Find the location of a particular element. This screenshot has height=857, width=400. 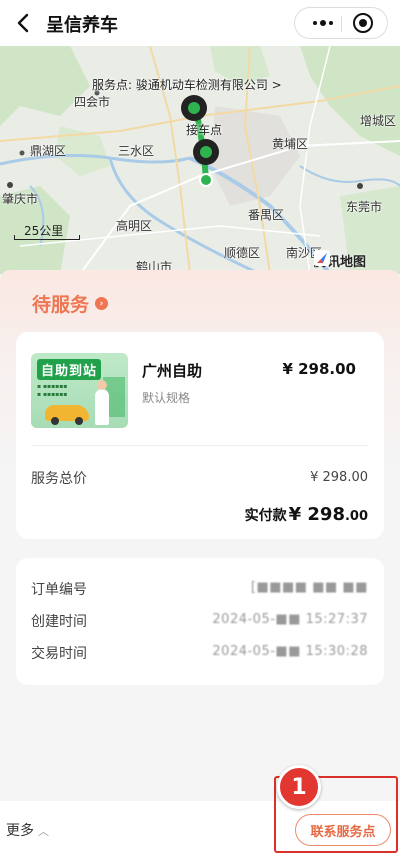

tencent-map-icon is located at coordinates (322, 258).